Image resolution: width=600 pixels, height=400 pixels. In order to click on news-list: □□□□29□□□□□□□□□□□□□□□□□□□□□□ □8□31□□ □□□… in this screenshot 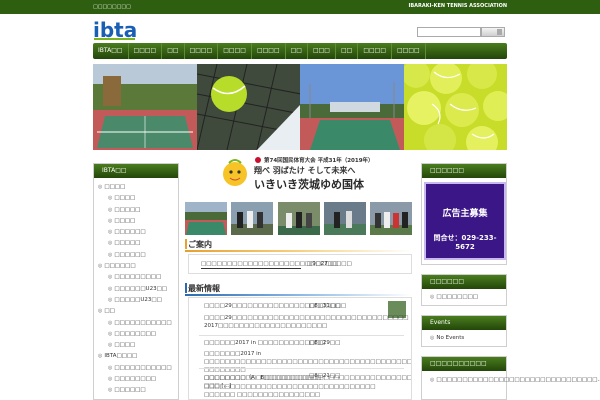, I will do `click(300, 348)`.